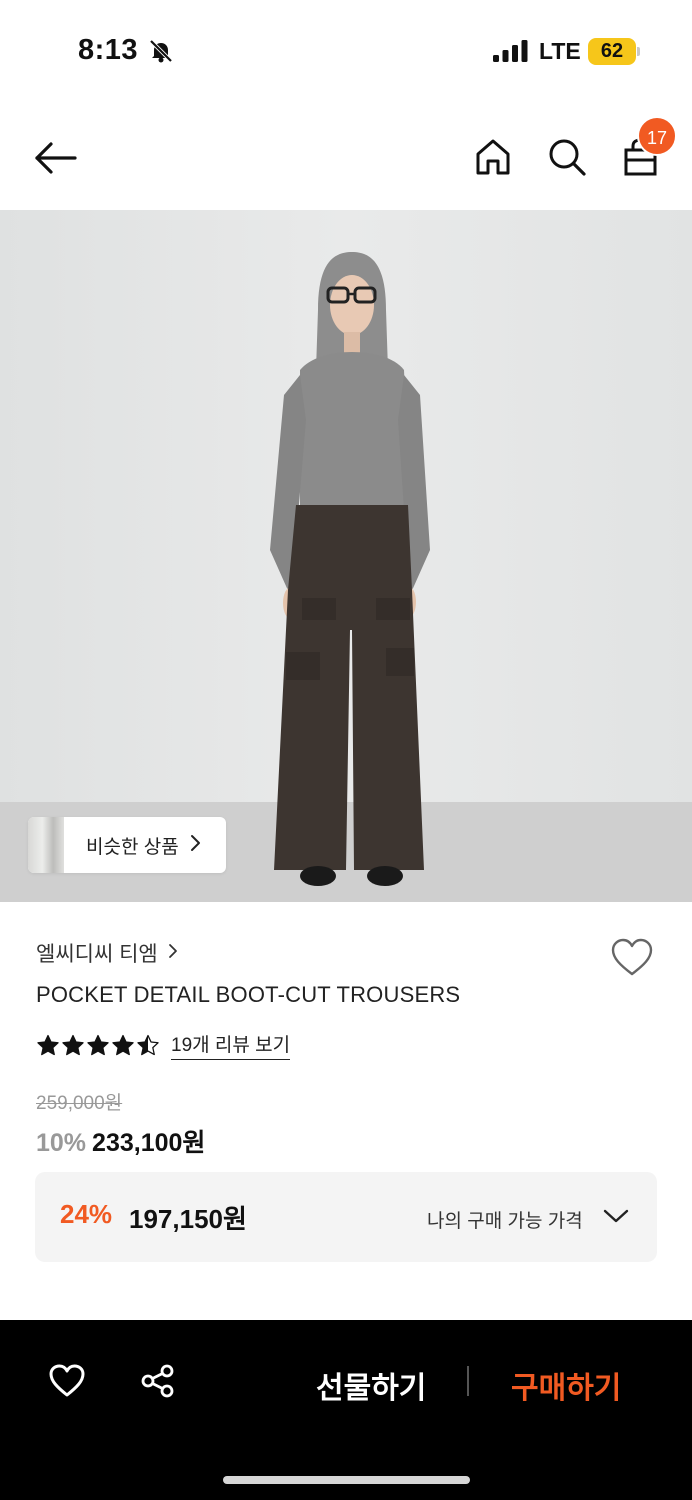 The width and height of the screenshot is (692, 1500). What do you see at coordinates (346, 1410) in the screenshot?
I see `bottom-action-bar: 선물하기 구매하기` at bounding box center [346, 1410].